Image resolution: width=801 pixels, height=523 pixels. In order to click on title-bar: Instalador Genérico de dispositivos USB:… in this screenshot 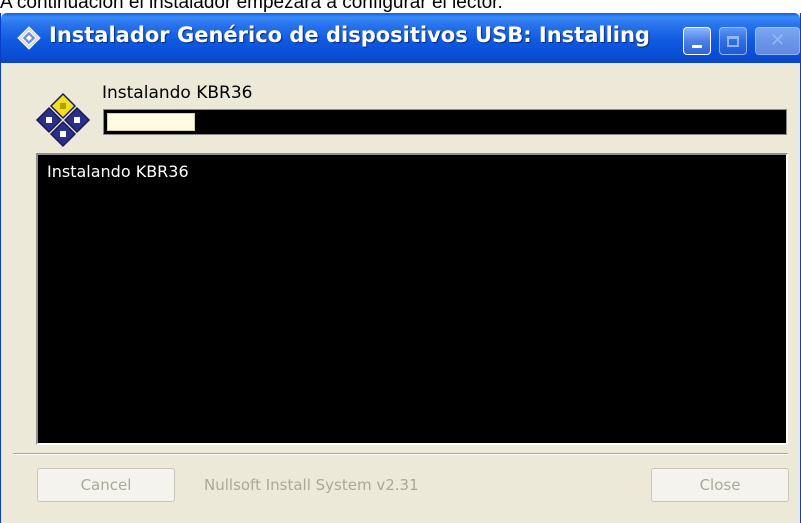, I will do `click(400, 38)`.